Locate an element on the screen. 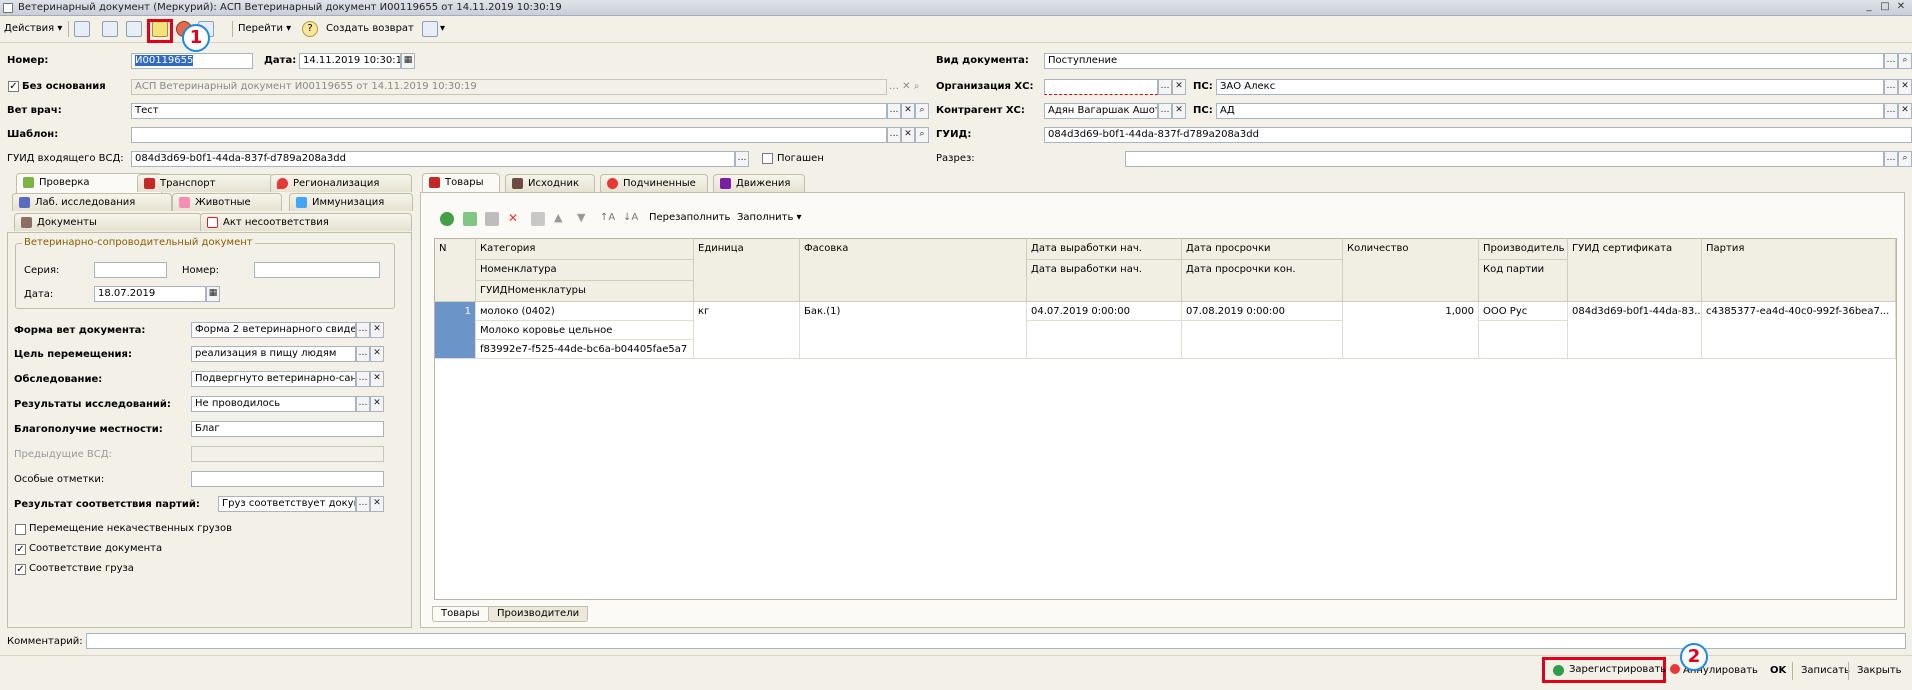  conformity-field: Груз соответствует докуме is located at coordinates (287, 504).